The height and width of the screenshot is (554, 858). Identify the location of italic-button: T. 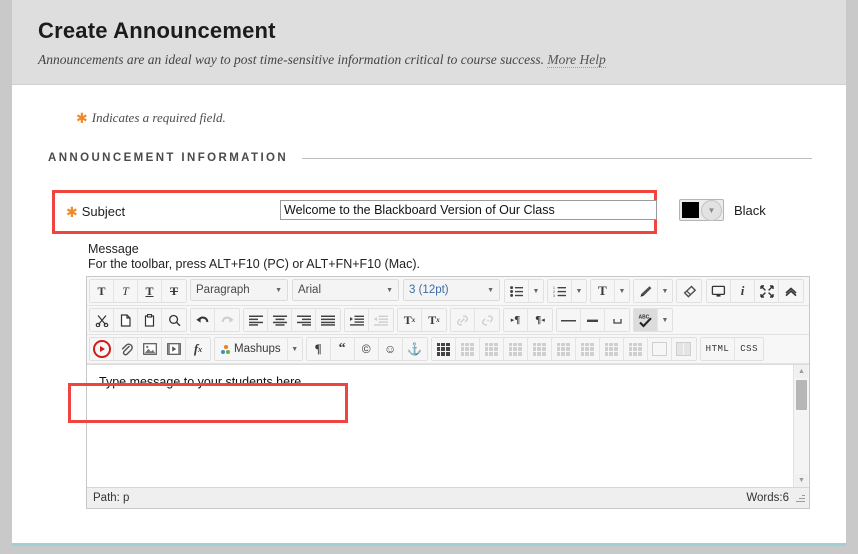
(126, 291).